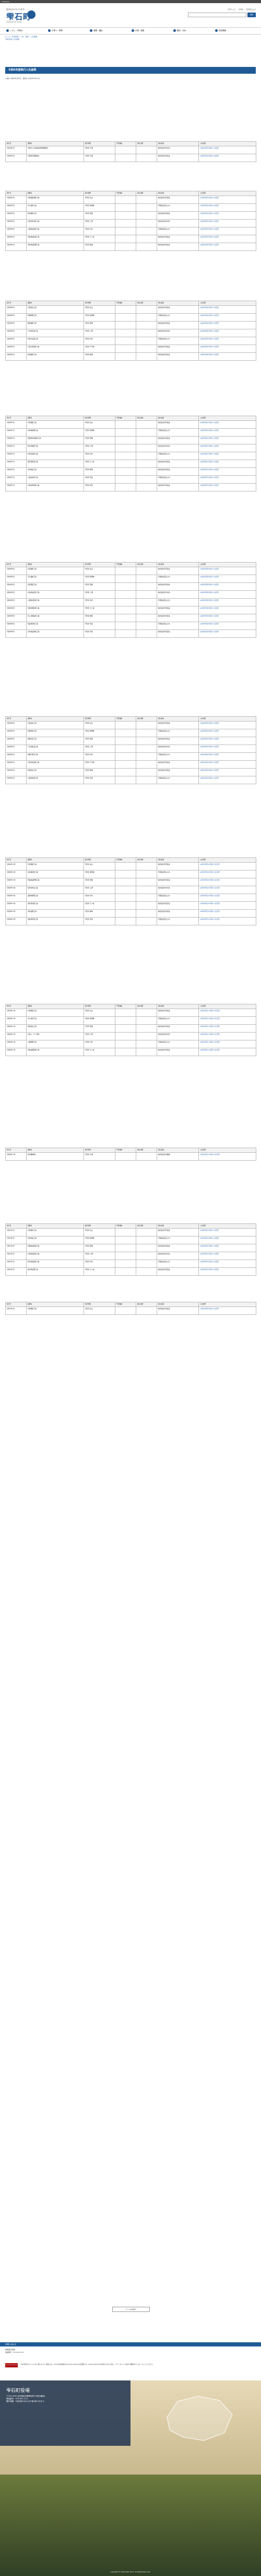  I want to click on language-link: Language, so click(5, 2).